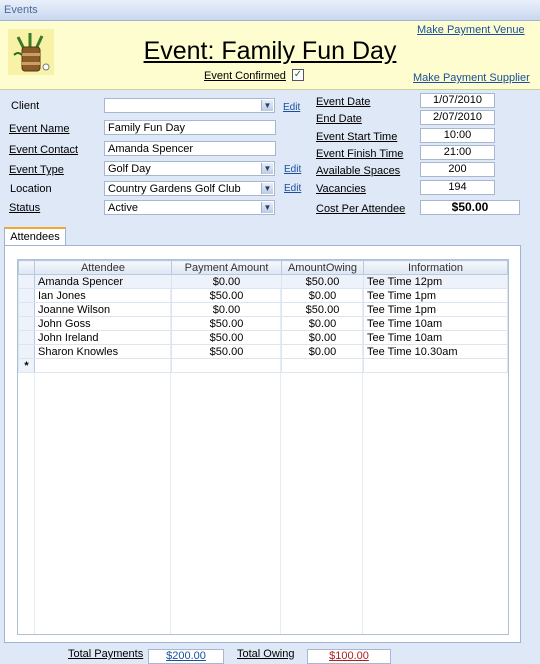  I want to click on select-all-corner, so click(26, 267).